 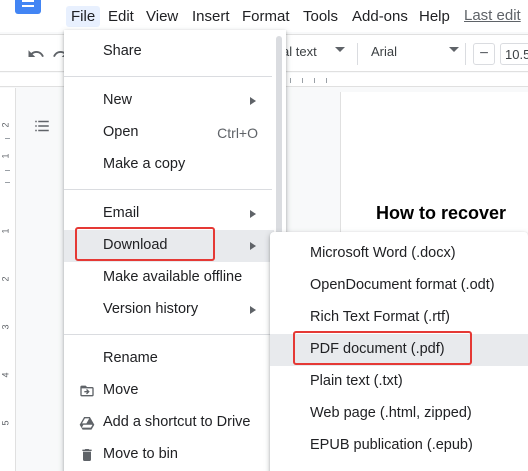 I want to click on menu-item-label: Make a copy, so click(x=144, y=164).